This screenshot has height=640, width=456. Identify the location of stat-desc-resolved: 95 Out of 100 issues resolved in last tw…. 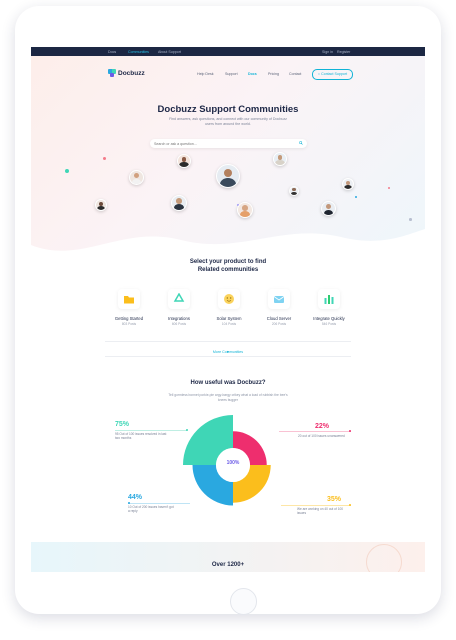
(141, 436).